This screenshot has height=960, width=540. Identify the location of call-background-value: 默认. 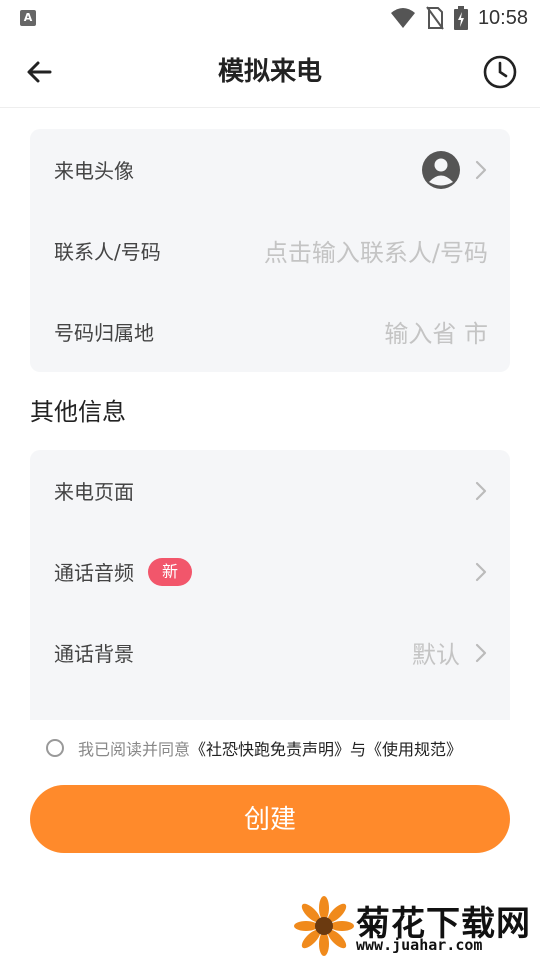
(436, 655).